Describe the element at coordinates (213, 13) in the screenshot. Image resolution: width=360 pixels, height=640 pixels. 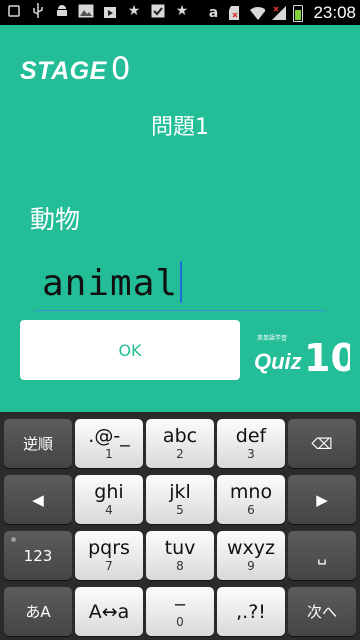
I see `amazon-icon: a` at that location.